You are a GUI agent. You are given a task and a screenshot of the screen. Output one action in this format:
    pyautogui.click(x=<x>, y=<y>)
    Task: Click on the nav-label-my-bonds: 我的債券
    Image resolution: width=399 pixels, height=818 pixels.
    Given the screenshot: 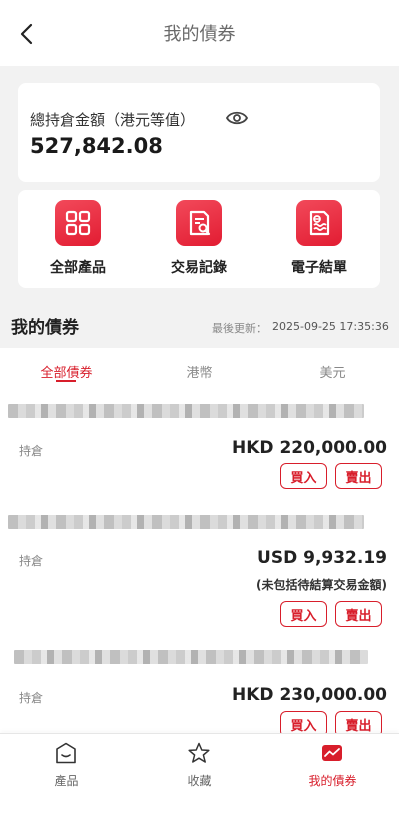 What is the action you would take?
    pyautogui.click(x=332, y=781)
    